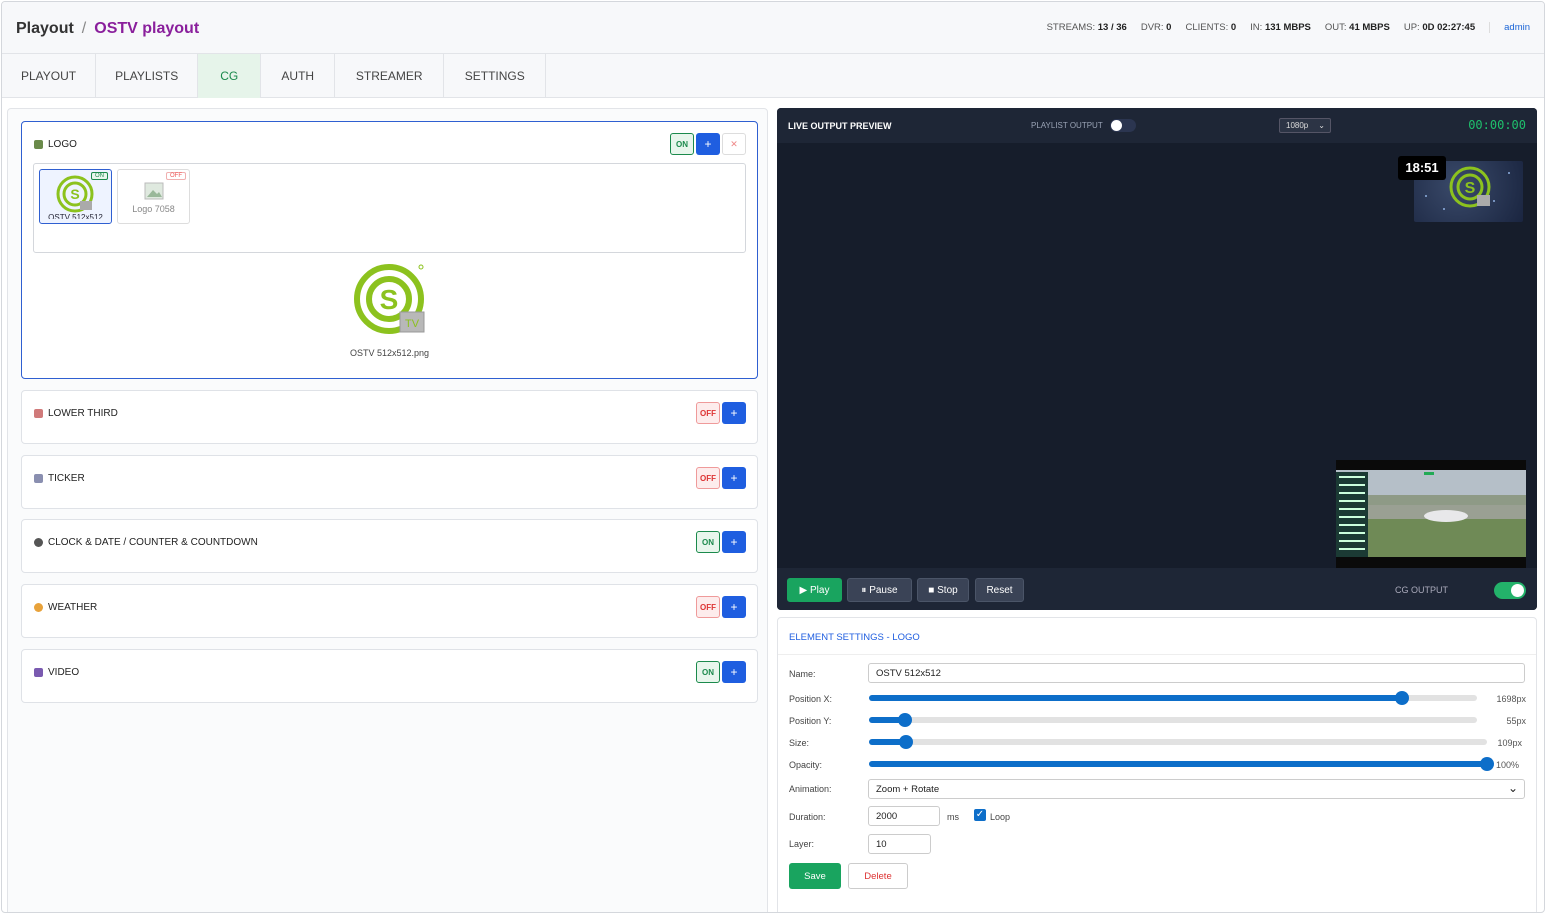 The height and width of the screenshot is (914, 1546). What do you see at coordinates (38, 672) in the screenshot?
I see `video-icon` at bounding box center [38, 672].